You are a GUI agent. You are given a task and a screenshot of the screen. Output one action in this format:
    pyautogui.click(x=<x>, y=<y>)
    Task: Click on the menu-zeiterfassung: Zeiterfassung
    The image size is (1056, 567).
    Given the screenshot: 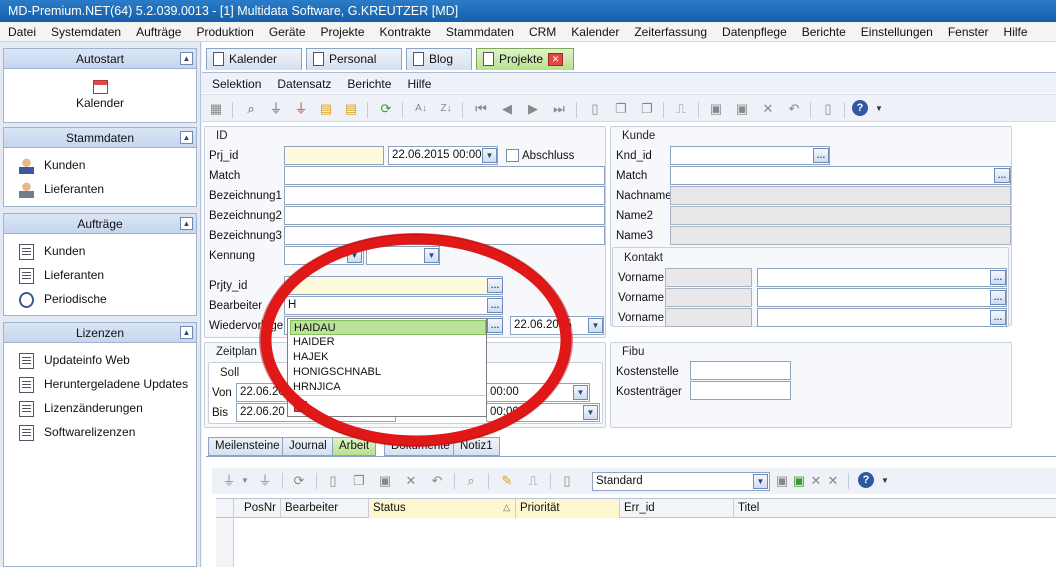 What is the action you would take?
    pyautogui.click(x=670, y=30)
    